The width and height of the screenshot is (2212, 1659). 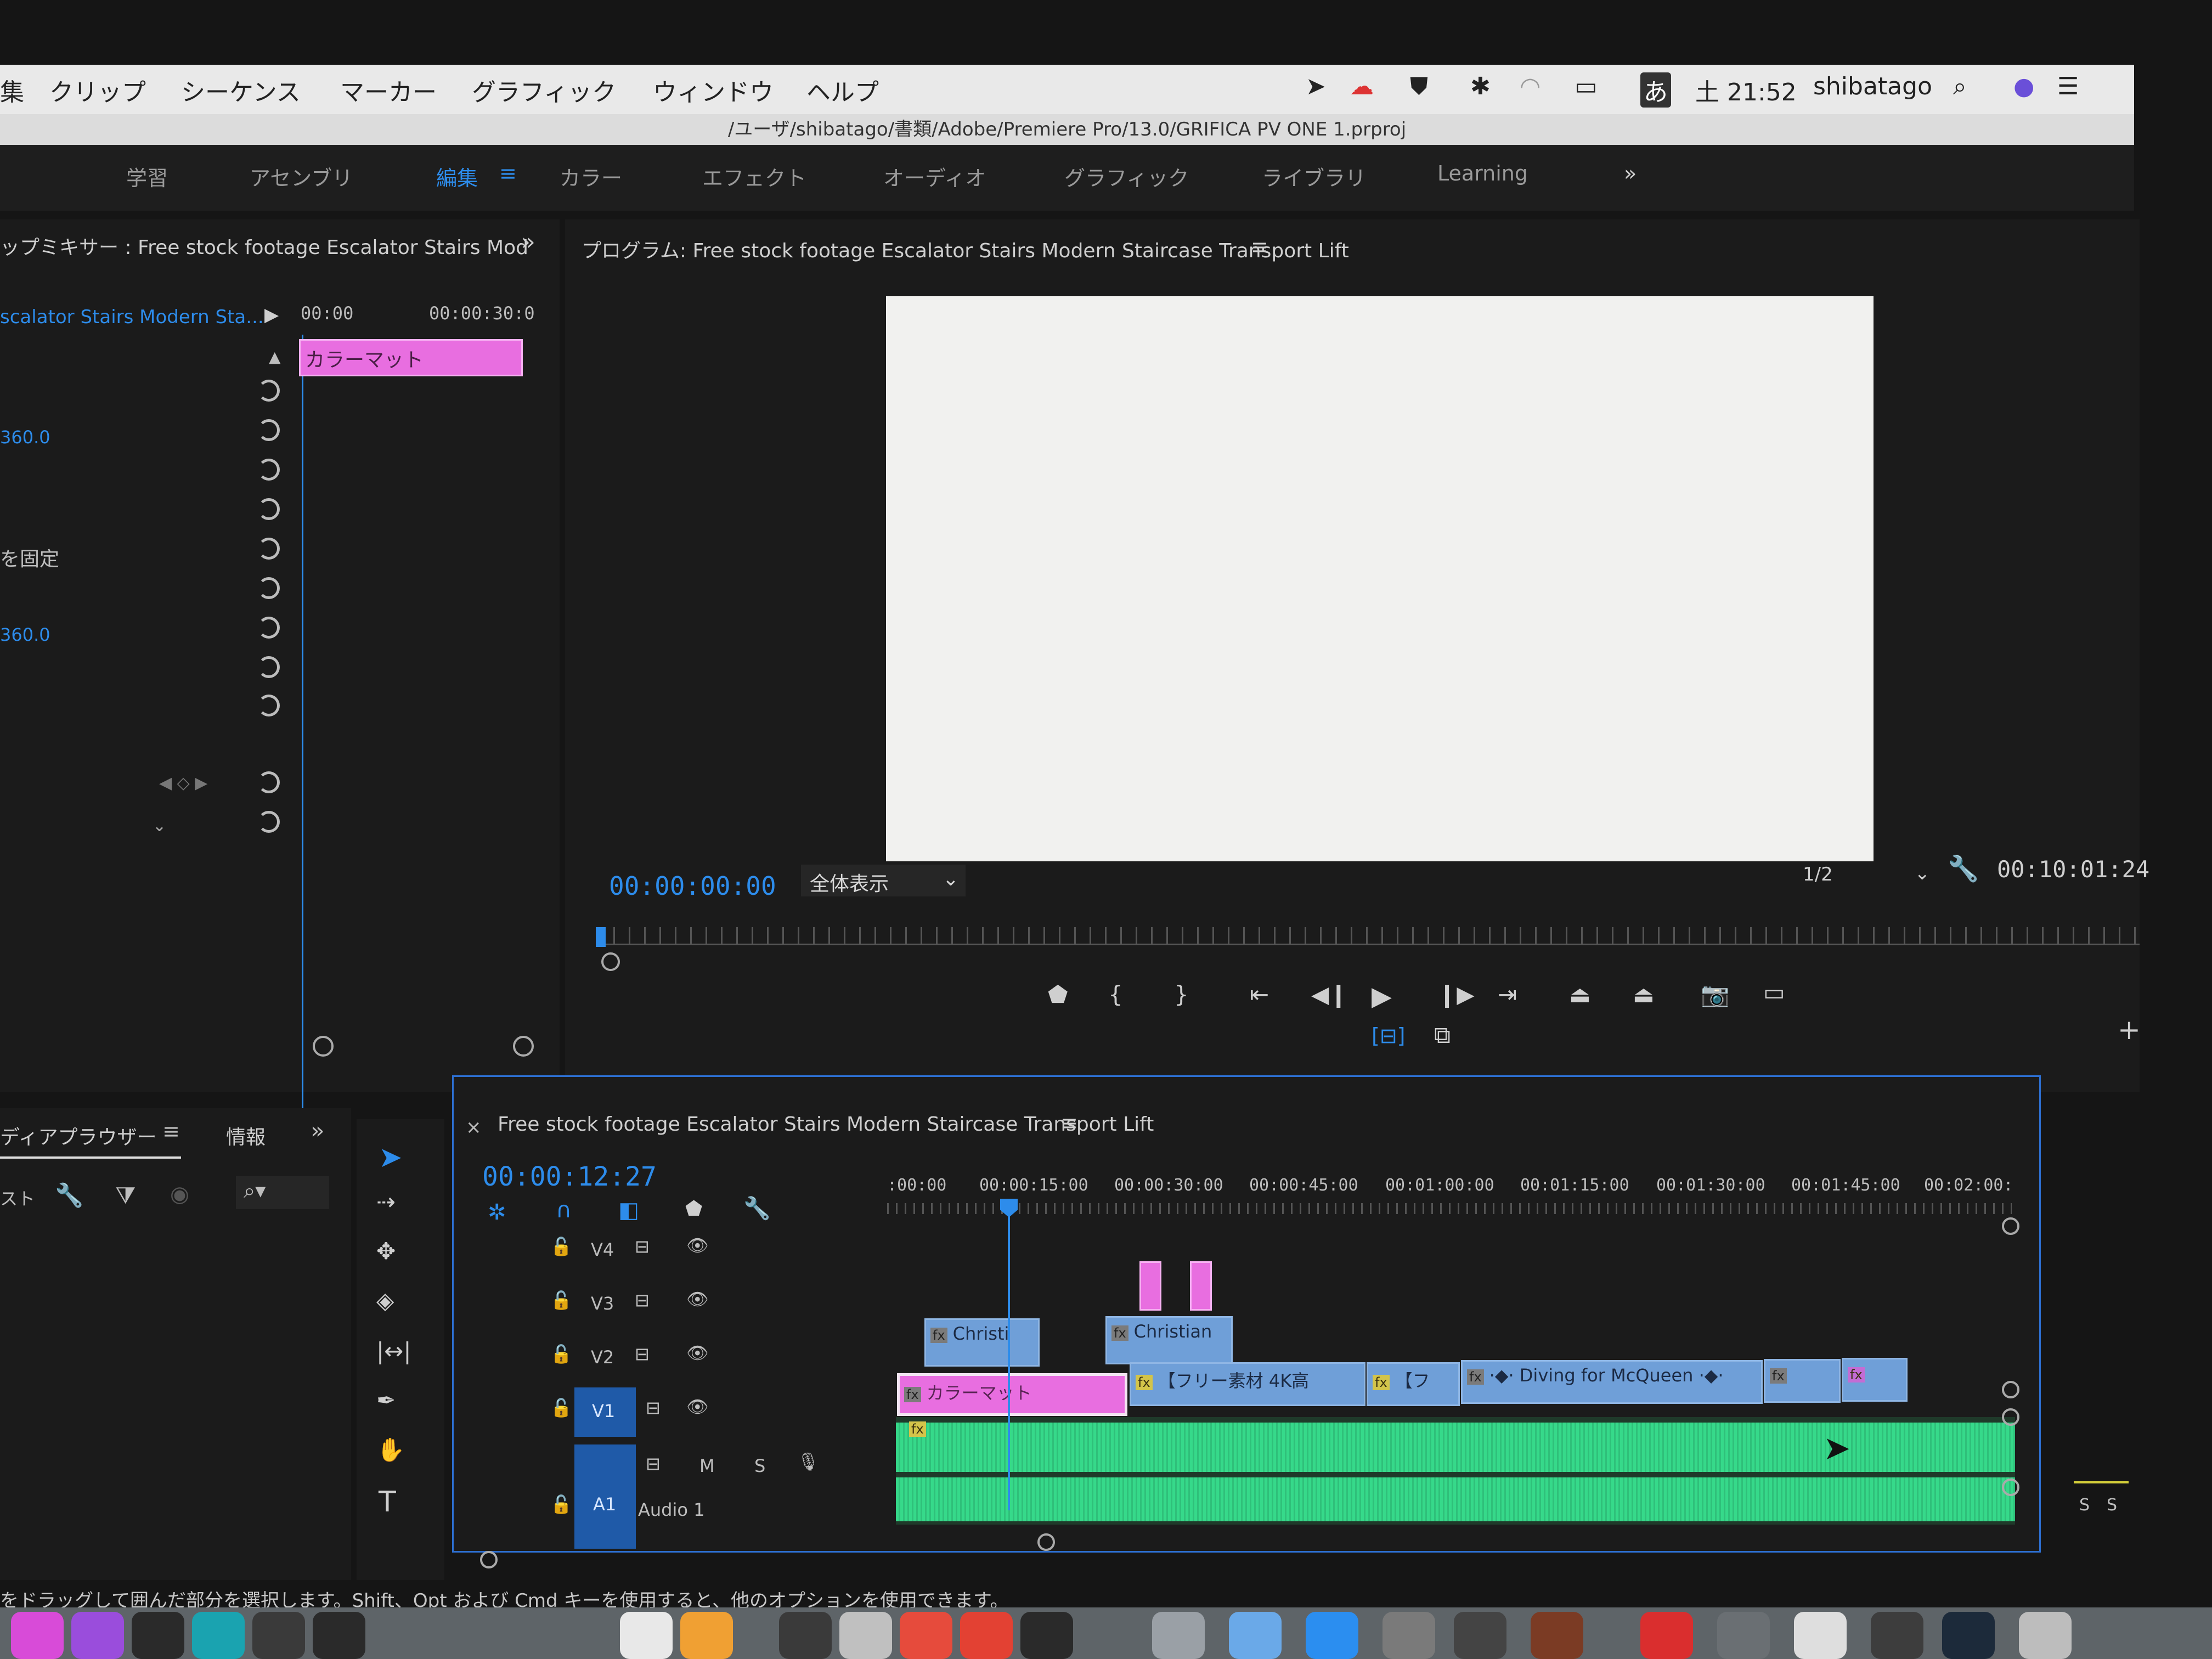 I want to click on clip-v3-pink-a, so click(x=1150, y=1286).